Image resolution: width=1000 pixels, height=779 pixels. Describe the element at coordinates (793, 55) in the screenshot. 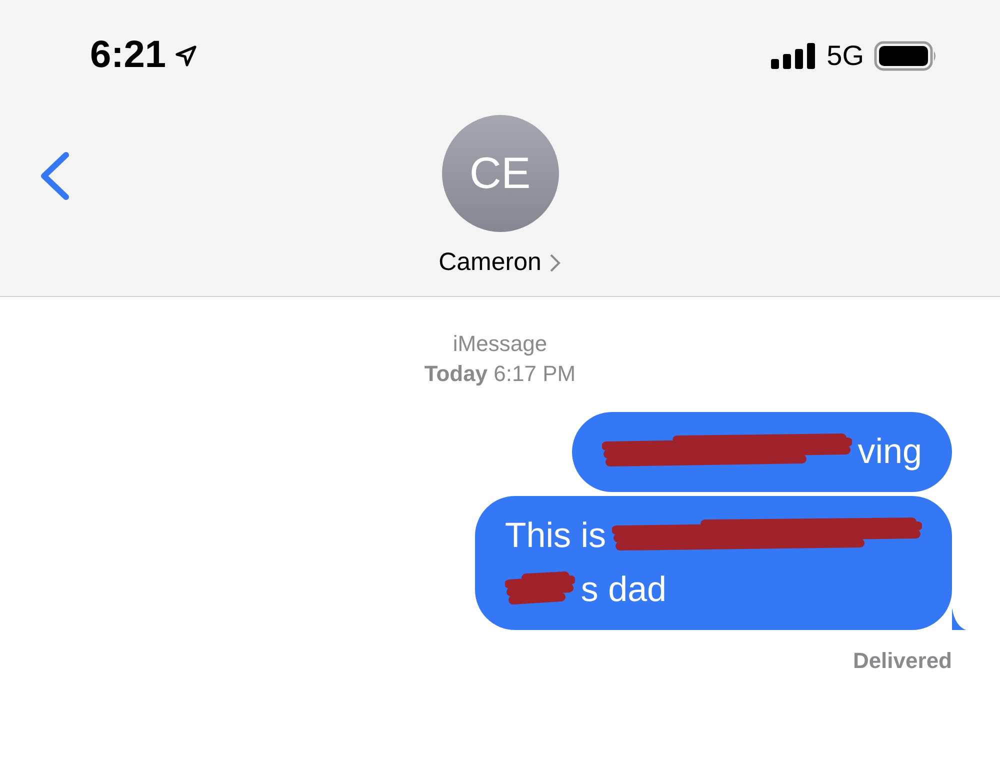

I see `signal-icon` at that location.